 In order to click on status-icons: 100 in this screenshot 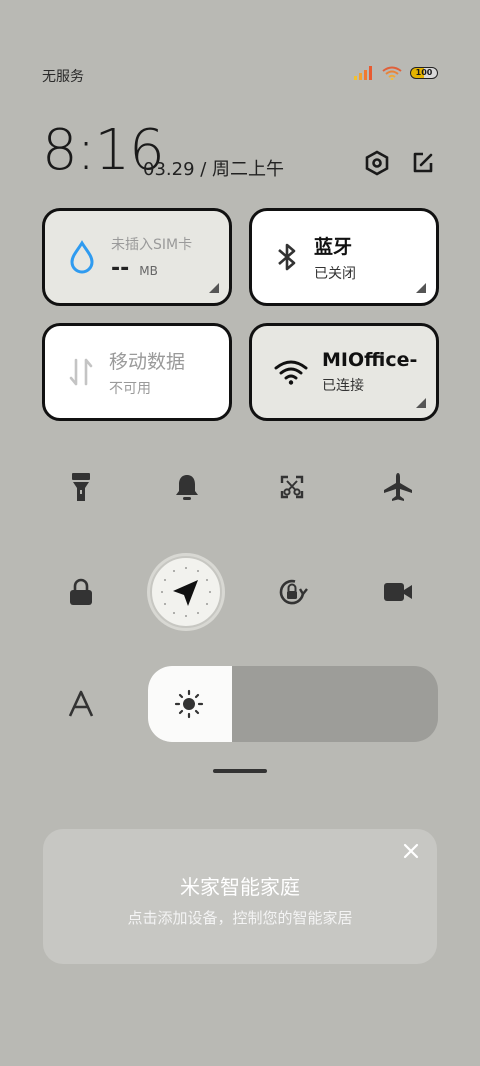, I will do `click(396, 73)`.